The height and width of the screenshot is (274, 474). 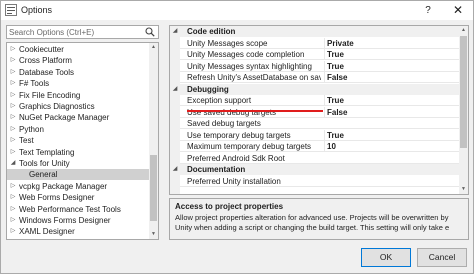 I want to click on tree-item: ▷ Graphics Diagnostics, so click(x=78, y=106).